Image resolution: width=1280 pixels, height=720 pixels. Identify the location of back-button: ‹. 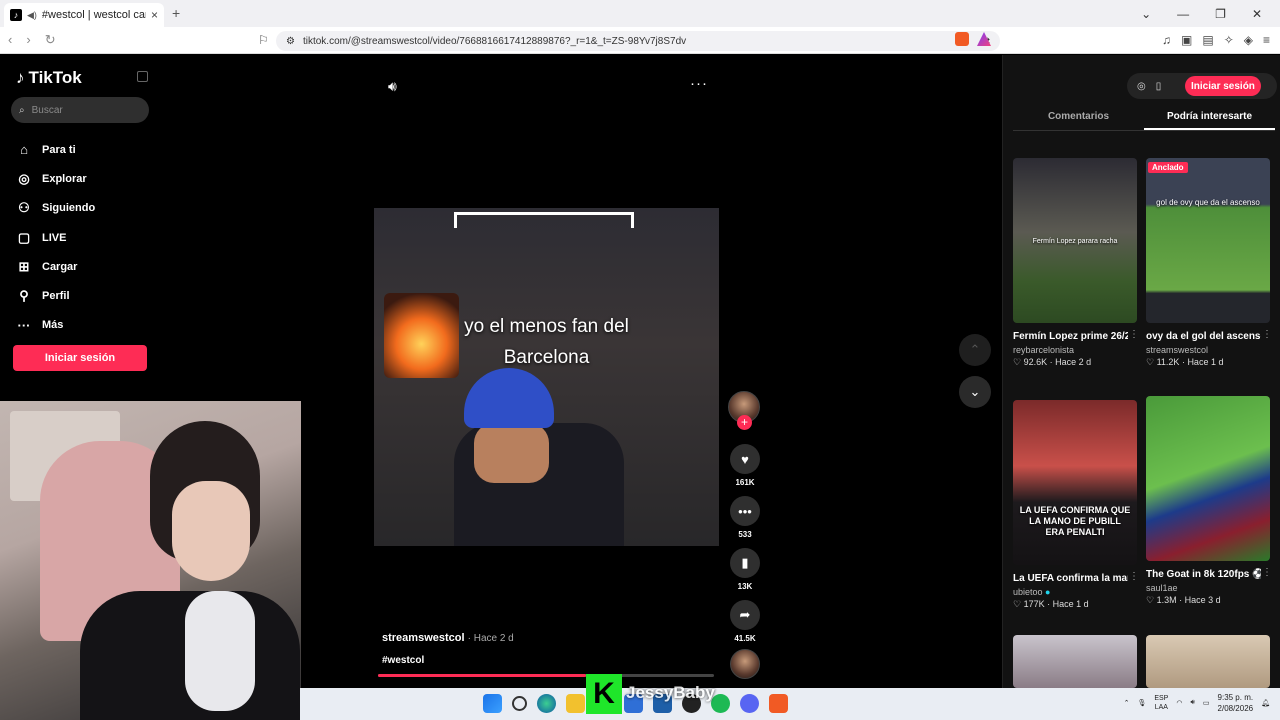
(10, 40).